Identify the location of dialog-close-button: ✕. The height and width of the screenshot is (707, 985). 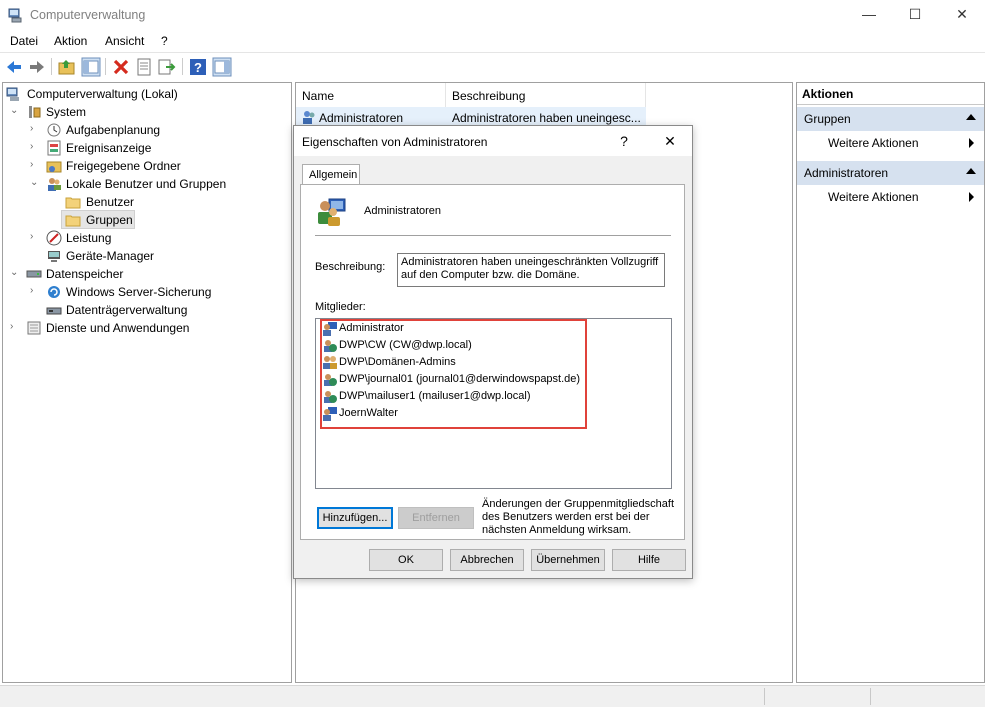
(670, 141).